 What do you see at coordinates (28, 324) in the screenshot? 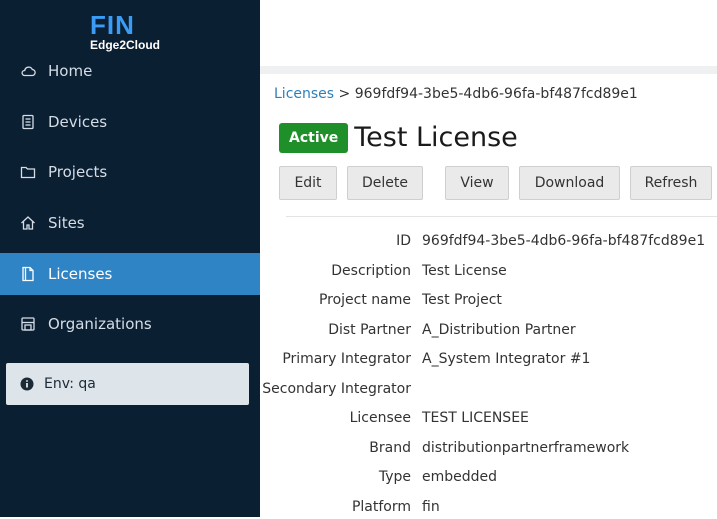
I see `organization-icon` at bounding box center [28, 324].